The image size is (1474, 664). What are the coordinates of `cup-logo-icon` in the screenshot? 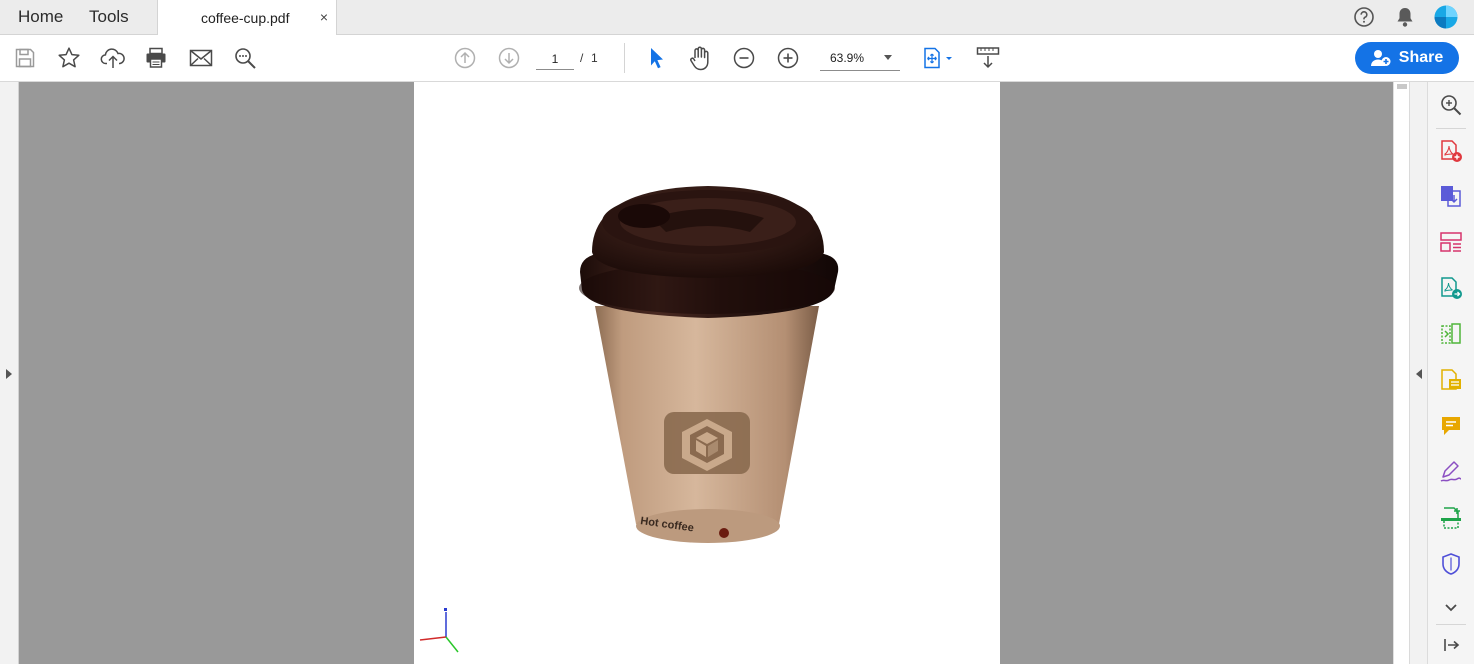 It's located at (707, 443).